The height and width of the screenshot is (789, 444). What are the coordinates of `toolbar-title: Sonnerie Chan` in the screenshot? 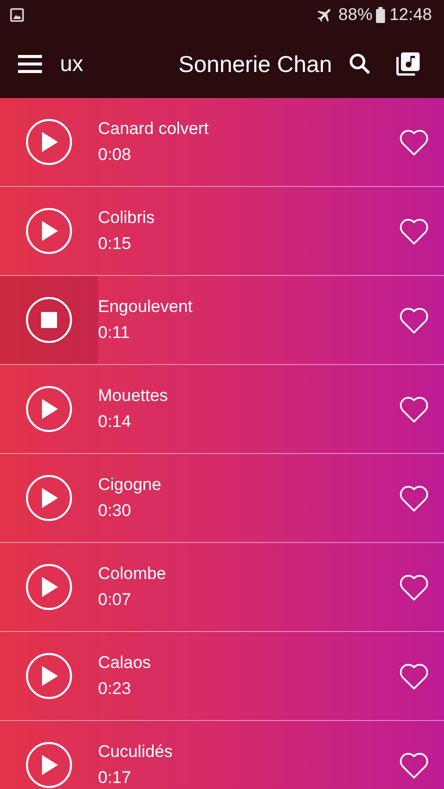 It's located at (255, 64).